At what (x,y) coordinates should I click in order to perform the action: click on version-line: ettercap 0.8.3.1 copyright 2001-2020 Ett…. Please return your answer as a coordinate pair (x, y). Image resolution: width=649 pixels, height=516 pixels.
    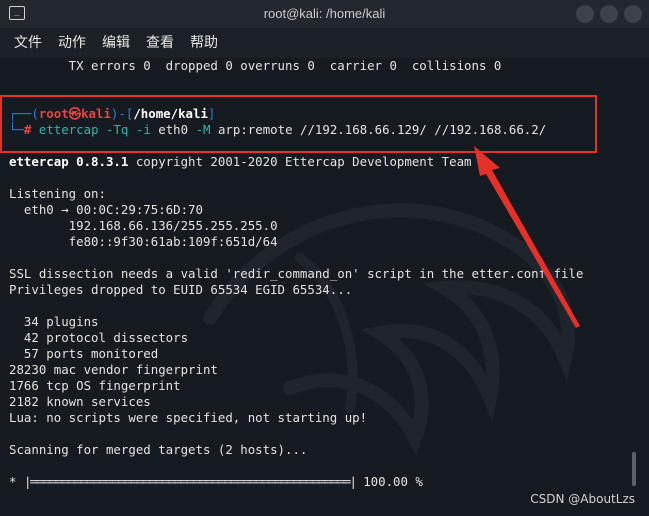
    Looking at the image, I should click on (240, 162).